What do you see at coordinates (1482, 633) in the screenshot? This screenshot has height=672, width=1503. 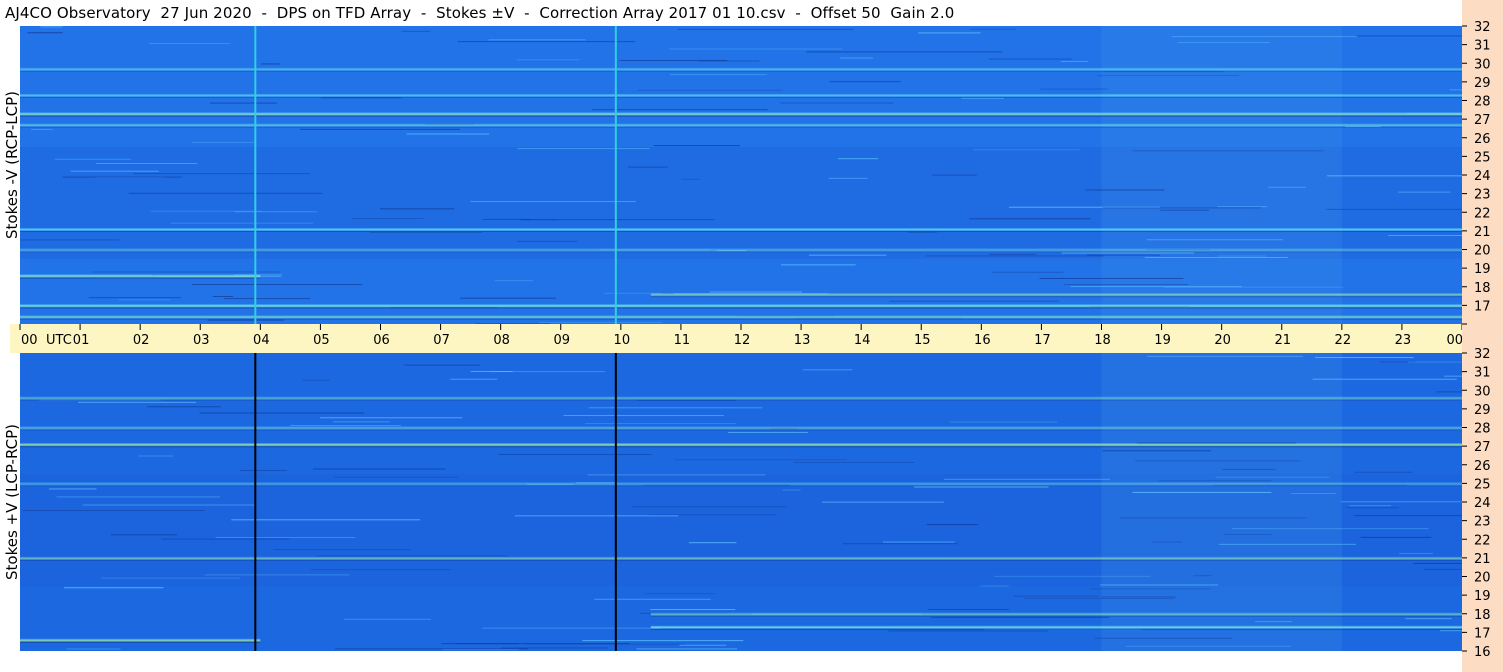 I see `freq-tick-label: 17` at bounding box center [1482, 633].